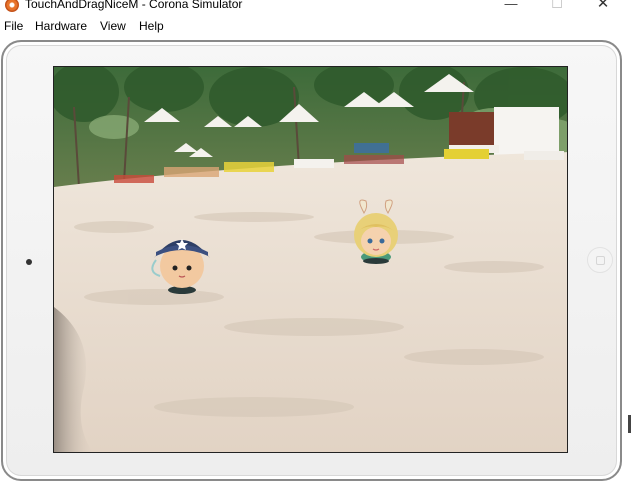  Describe the element at coordinates (29, 262) in the screenshot. I see `camera-icon` at that location.